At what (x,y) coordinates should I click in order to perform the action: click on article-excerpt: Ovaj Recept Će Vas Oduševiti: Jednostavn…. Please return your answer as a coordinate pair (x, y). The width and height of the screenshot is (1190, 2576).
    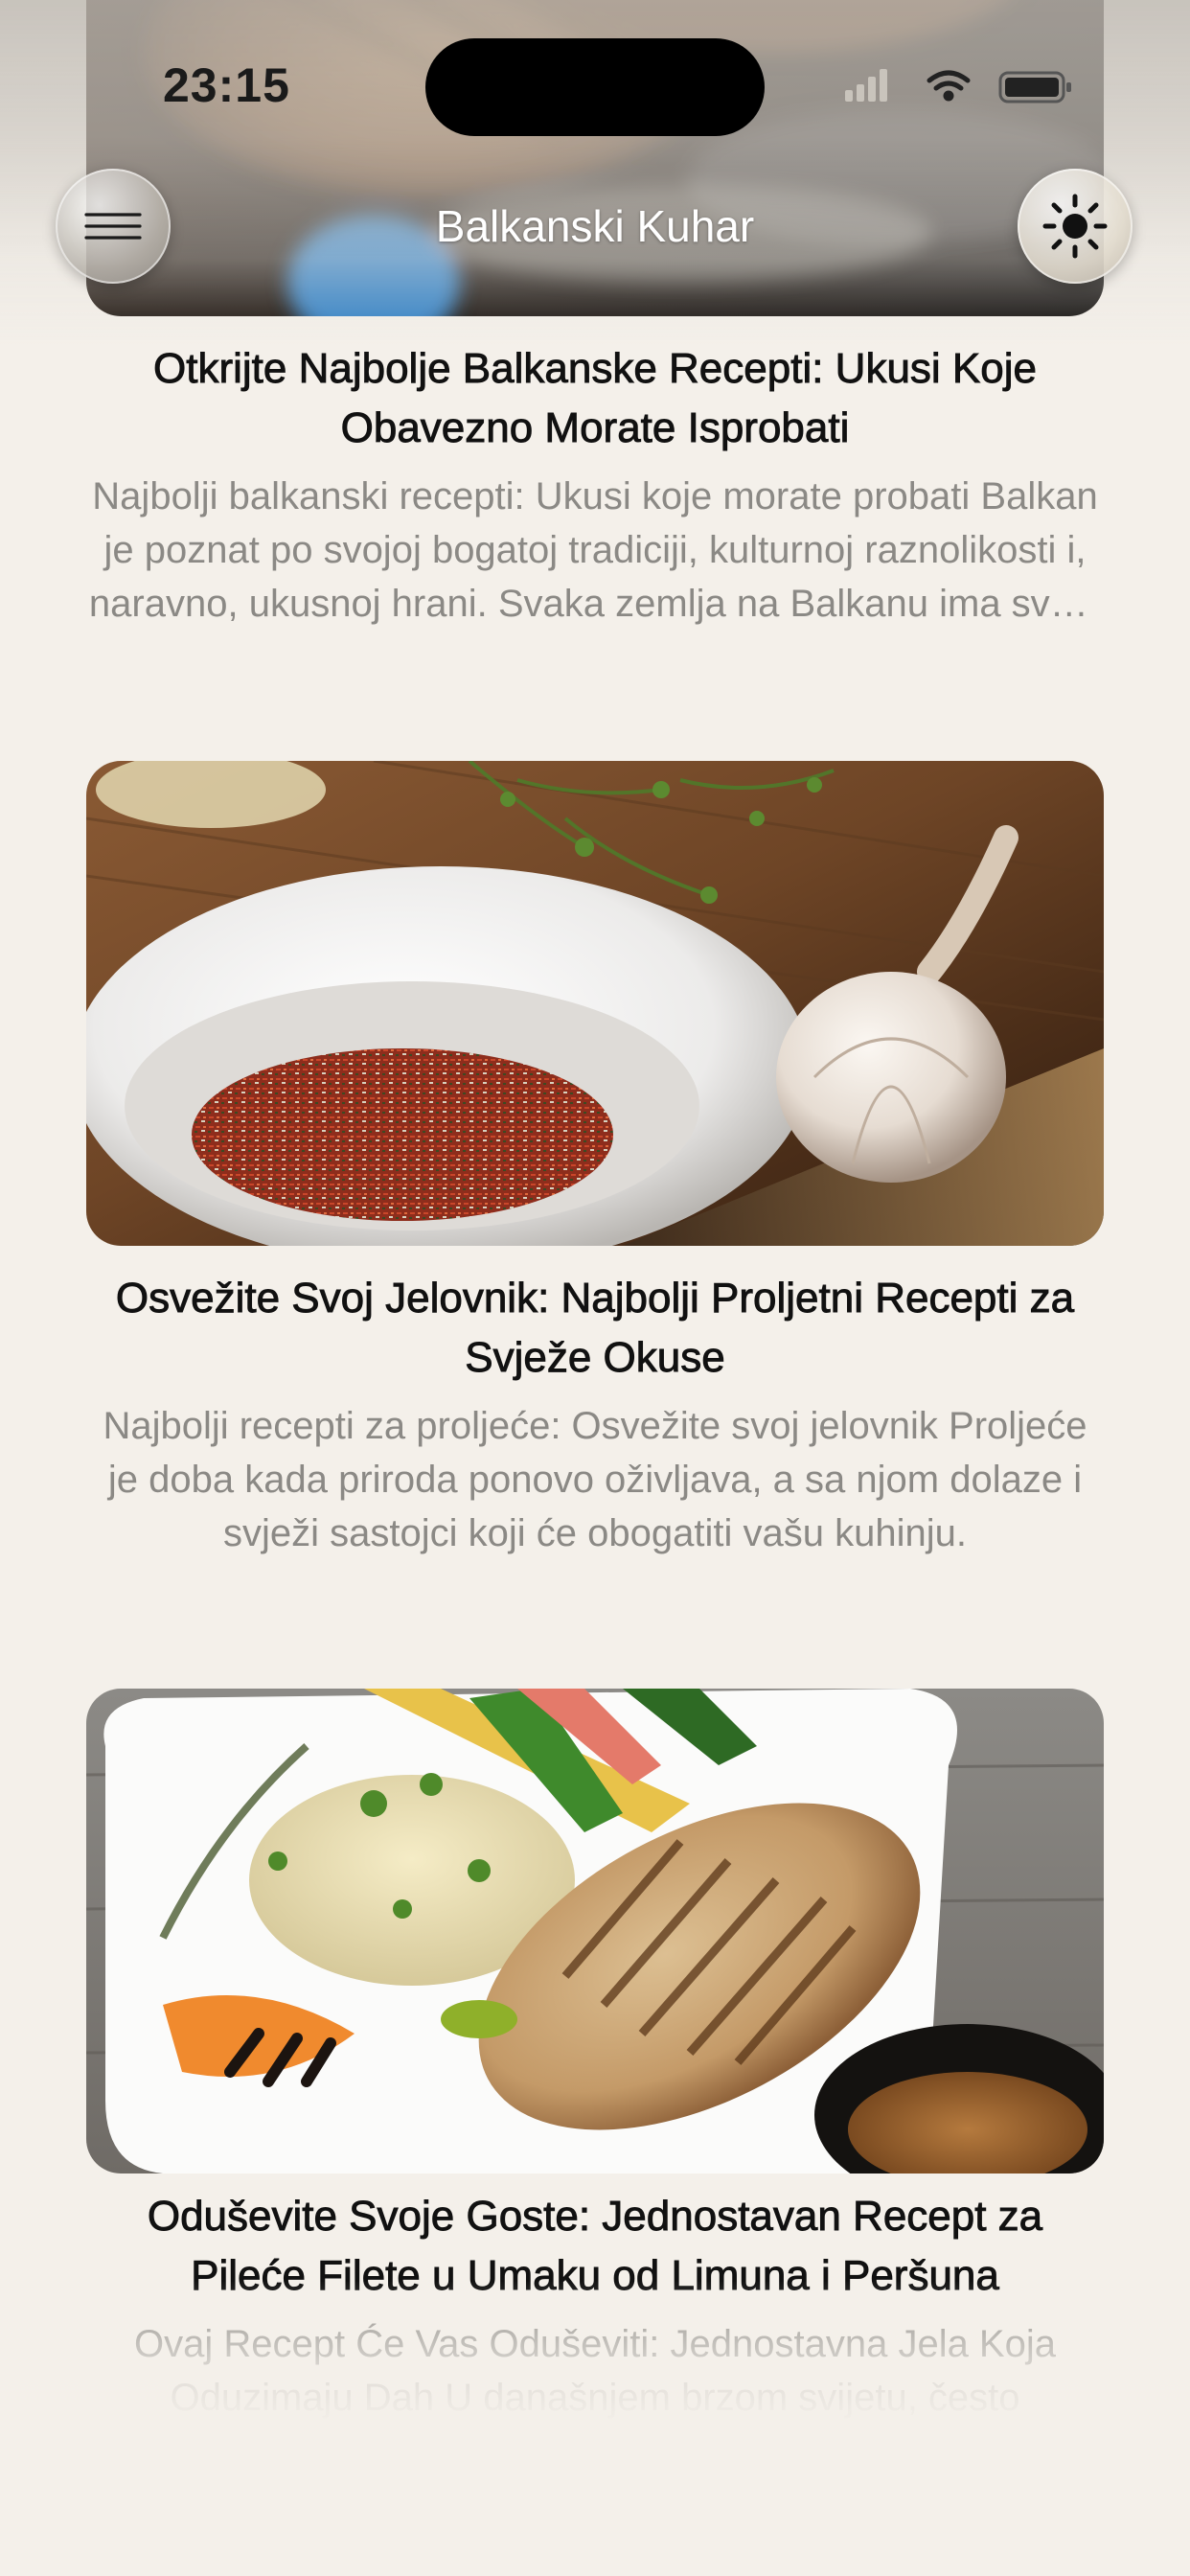
    Looking at the image, I should click on (595, 2371).